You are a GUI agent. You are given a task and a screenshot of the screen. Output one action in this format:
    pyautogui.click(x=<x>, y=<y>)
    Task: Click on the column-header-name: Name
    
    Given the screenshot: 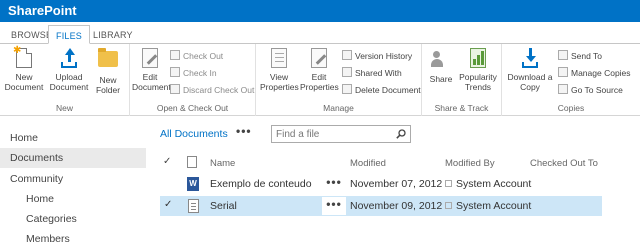 What is the action you would take?
    pyautogui.click(x=222, y=163)
    